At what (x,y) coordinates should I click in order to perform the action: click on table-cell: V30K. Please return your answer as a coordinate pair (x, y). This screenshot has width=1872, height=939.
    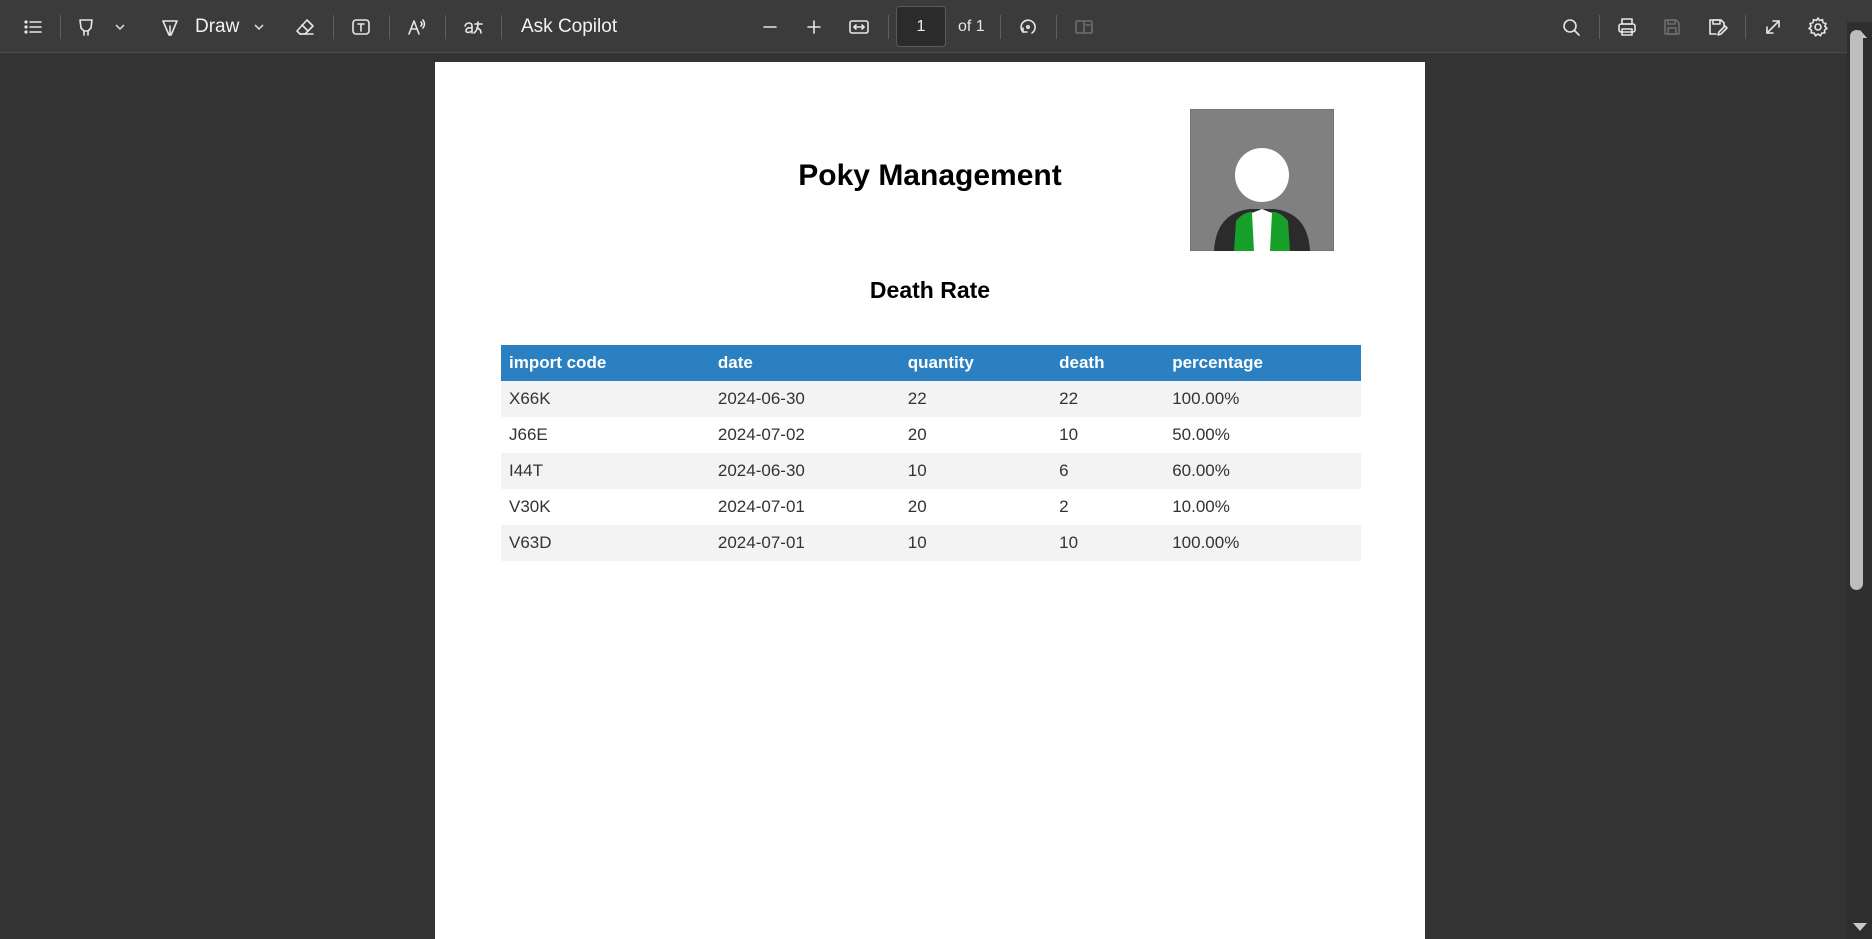
    Looking at the image, I should click on (605, 507).